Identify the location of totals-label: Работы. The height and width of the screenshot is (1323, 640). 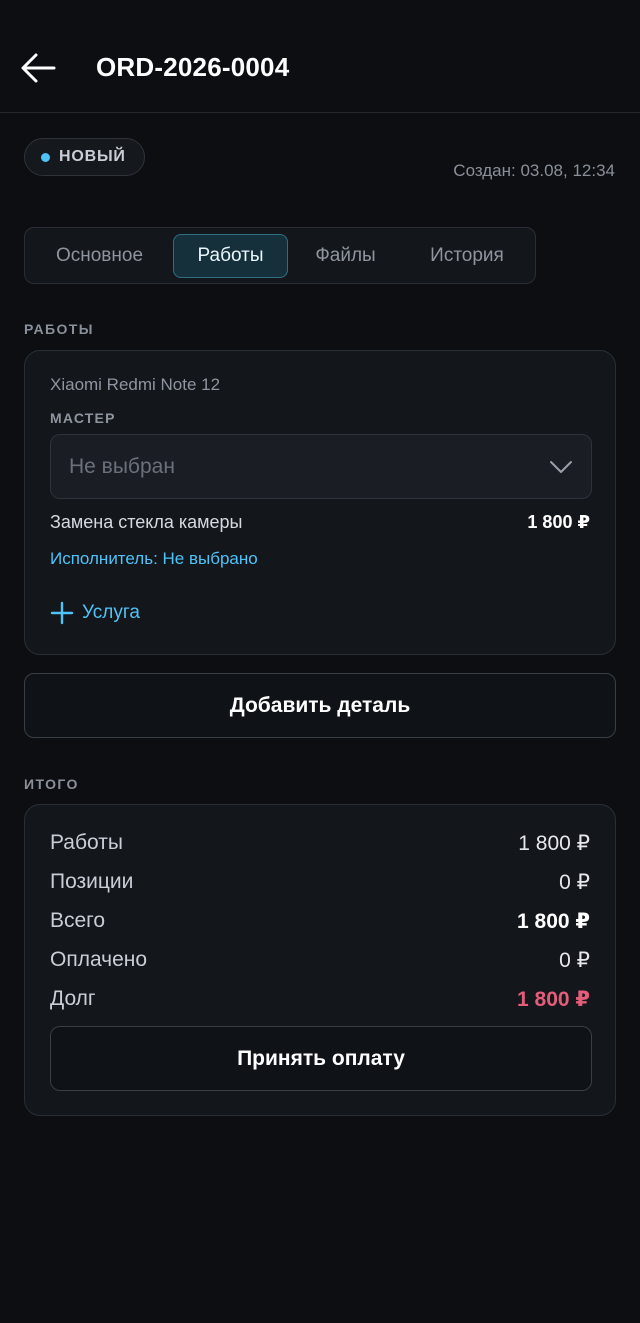
(86, 842).